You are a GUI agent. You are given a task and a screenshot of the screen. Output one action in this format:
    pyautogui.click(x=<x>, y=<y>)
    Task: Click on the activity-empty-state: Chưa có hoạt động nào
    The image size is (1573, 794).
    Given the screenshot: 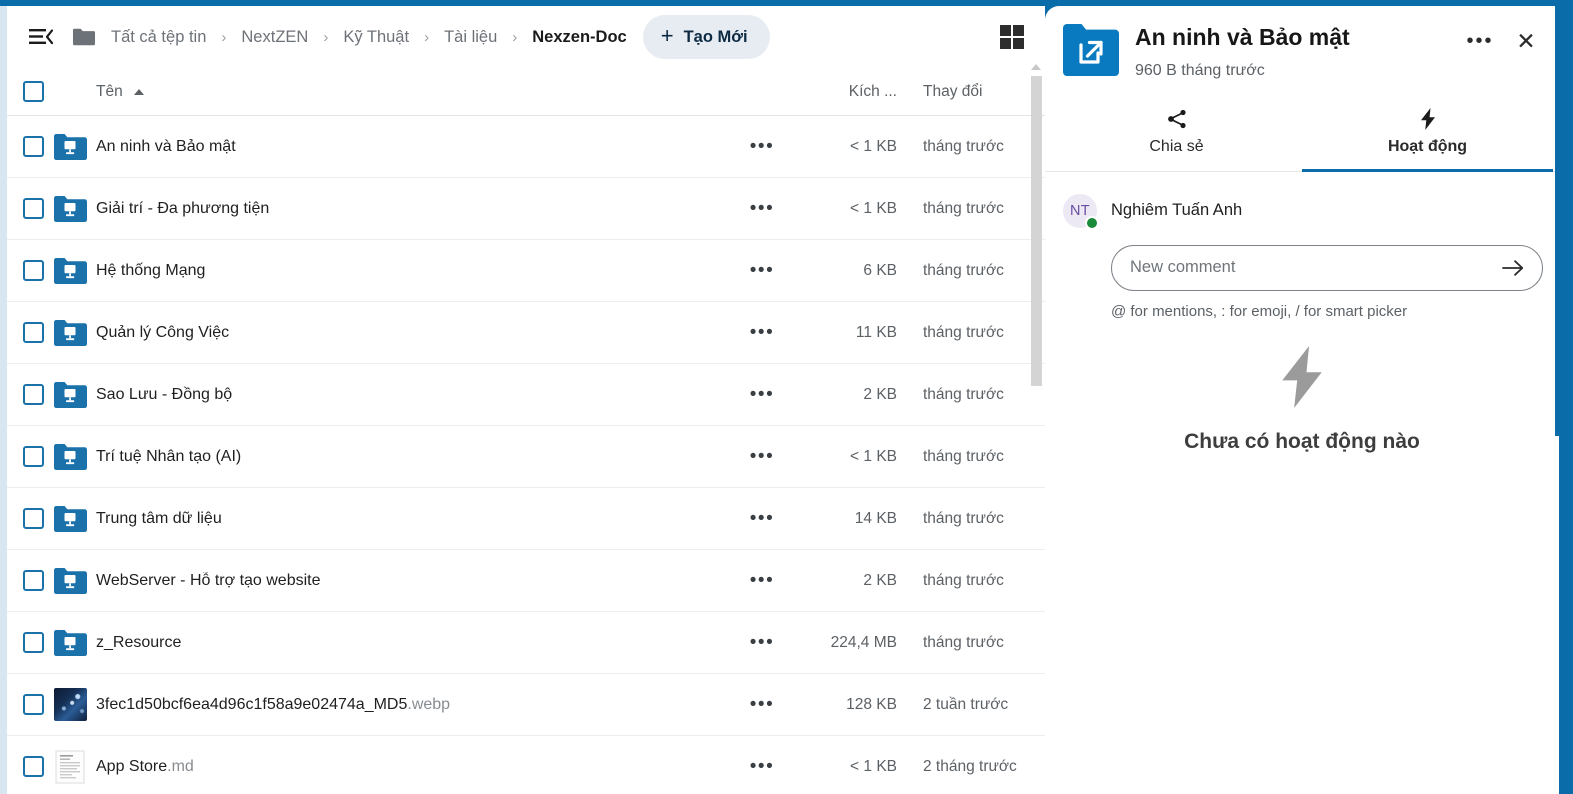 What is the action you would take?
    pyautogui.click(x=1302, y=399)
    